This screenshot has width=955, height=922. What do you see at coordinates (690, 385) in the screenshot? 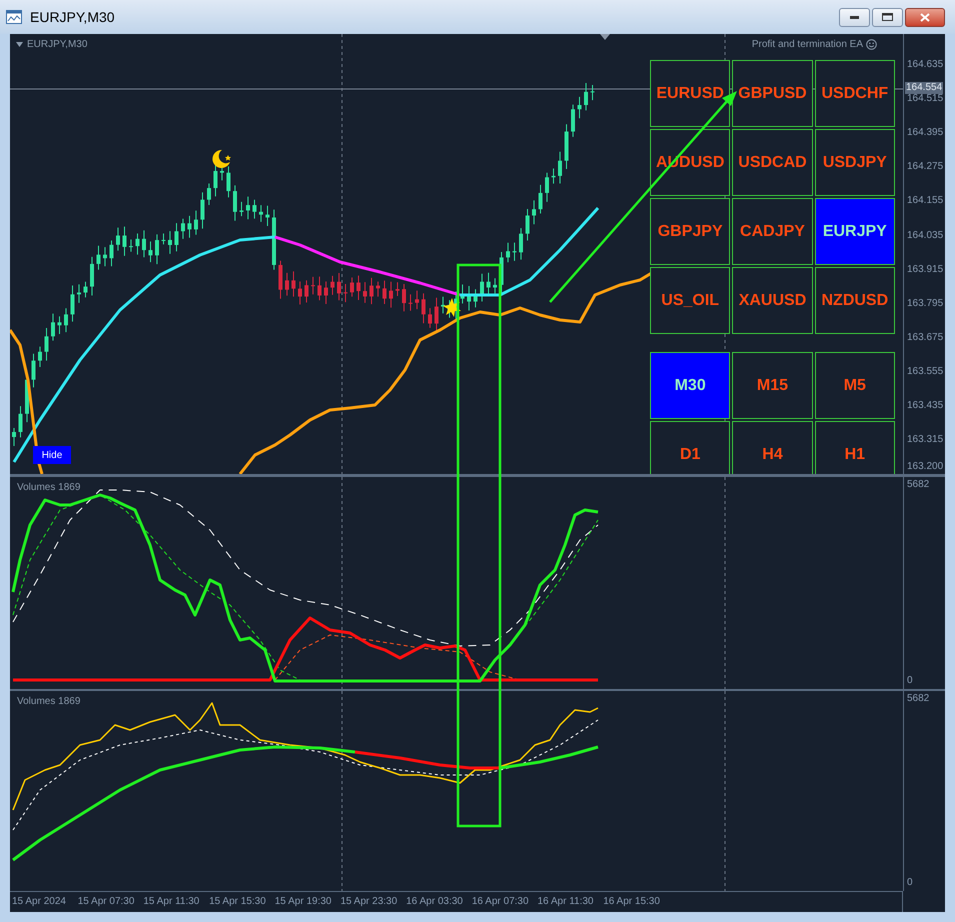
I see `symbol-button: M30` at bounding box center [690, 385].